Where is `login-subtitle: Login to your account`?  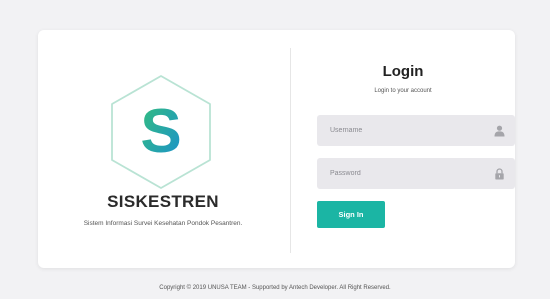
login-subtitle: Login to your account is located at coordinates (403, 91).